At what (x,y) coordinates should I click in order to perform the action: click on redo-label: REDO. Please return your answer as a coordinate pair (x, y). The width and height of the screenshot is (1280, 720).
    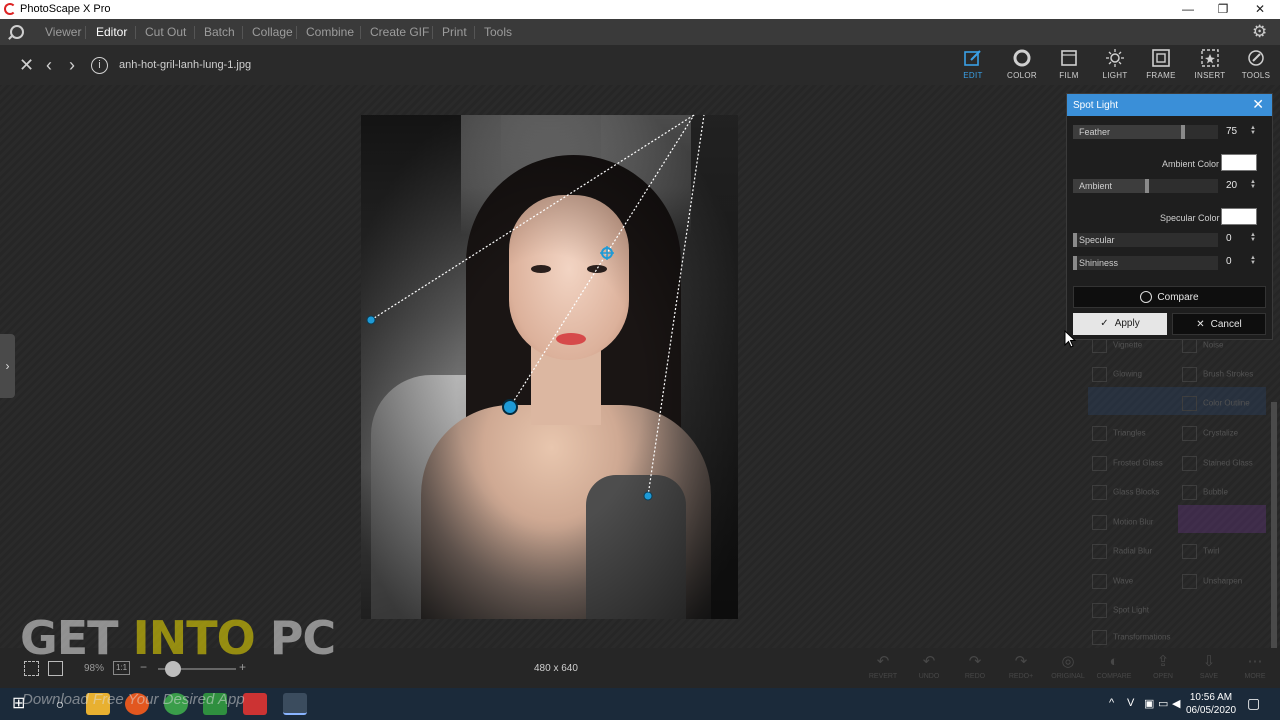
    Looking at the image, I should click on (975, 676).